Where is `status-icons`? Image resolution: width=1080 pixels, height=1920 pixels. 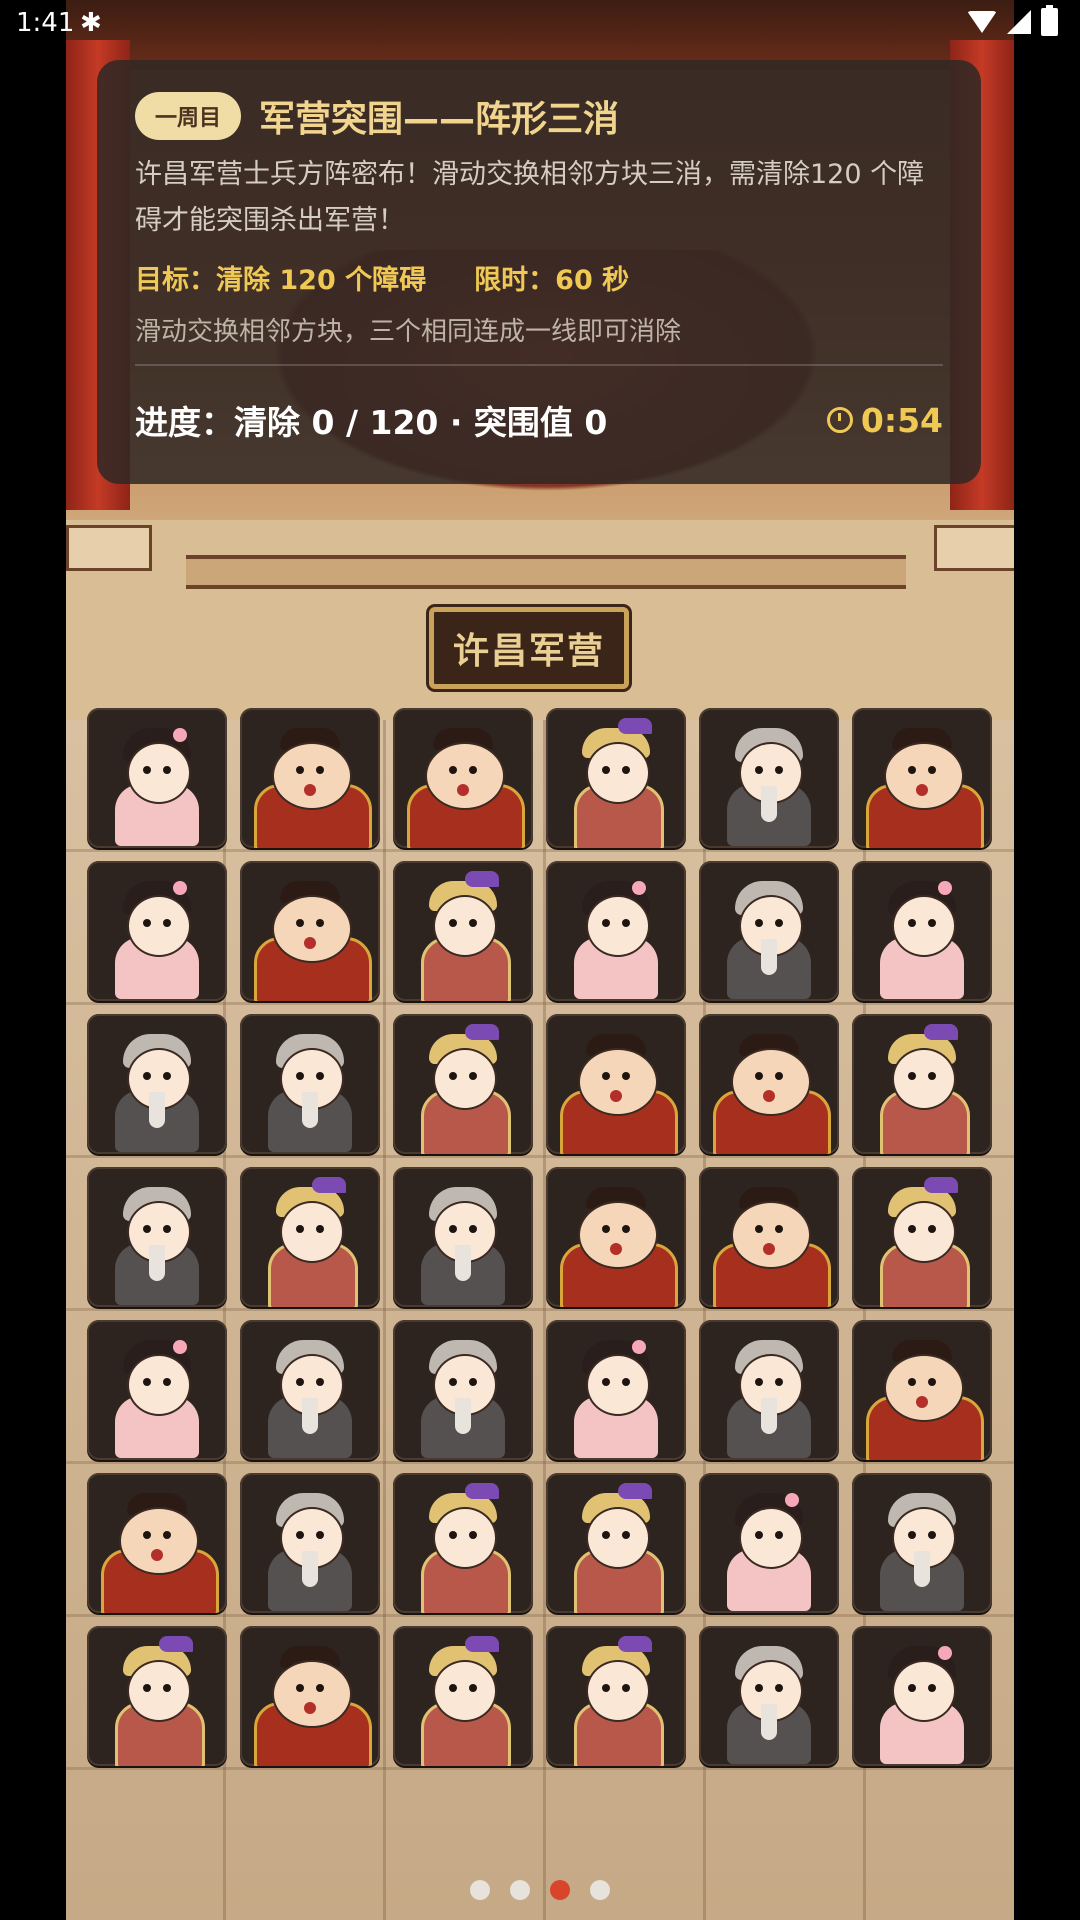
status-icons is located at coordinates (1012, 20).